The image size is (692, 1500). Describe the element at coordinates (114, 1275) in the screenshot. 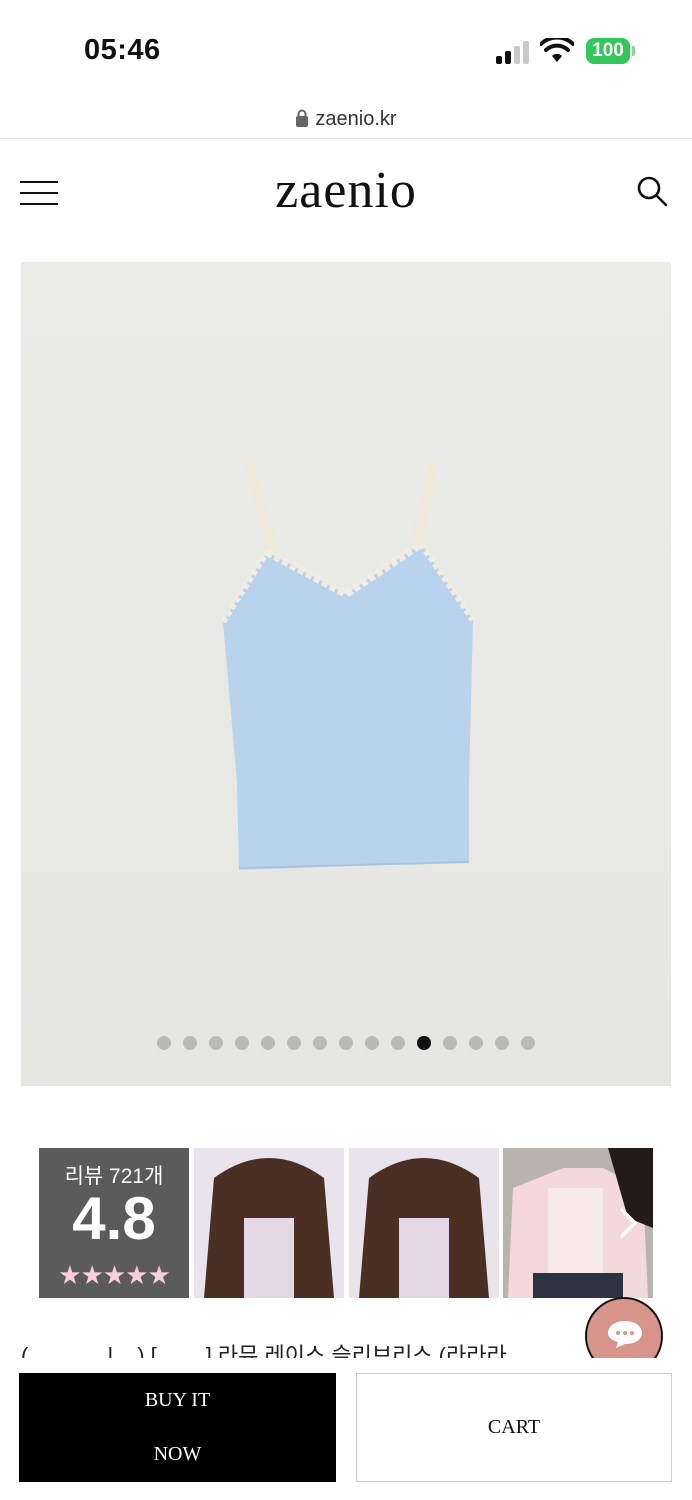

I see `star-rating-icon: ★★★★★` at that location.